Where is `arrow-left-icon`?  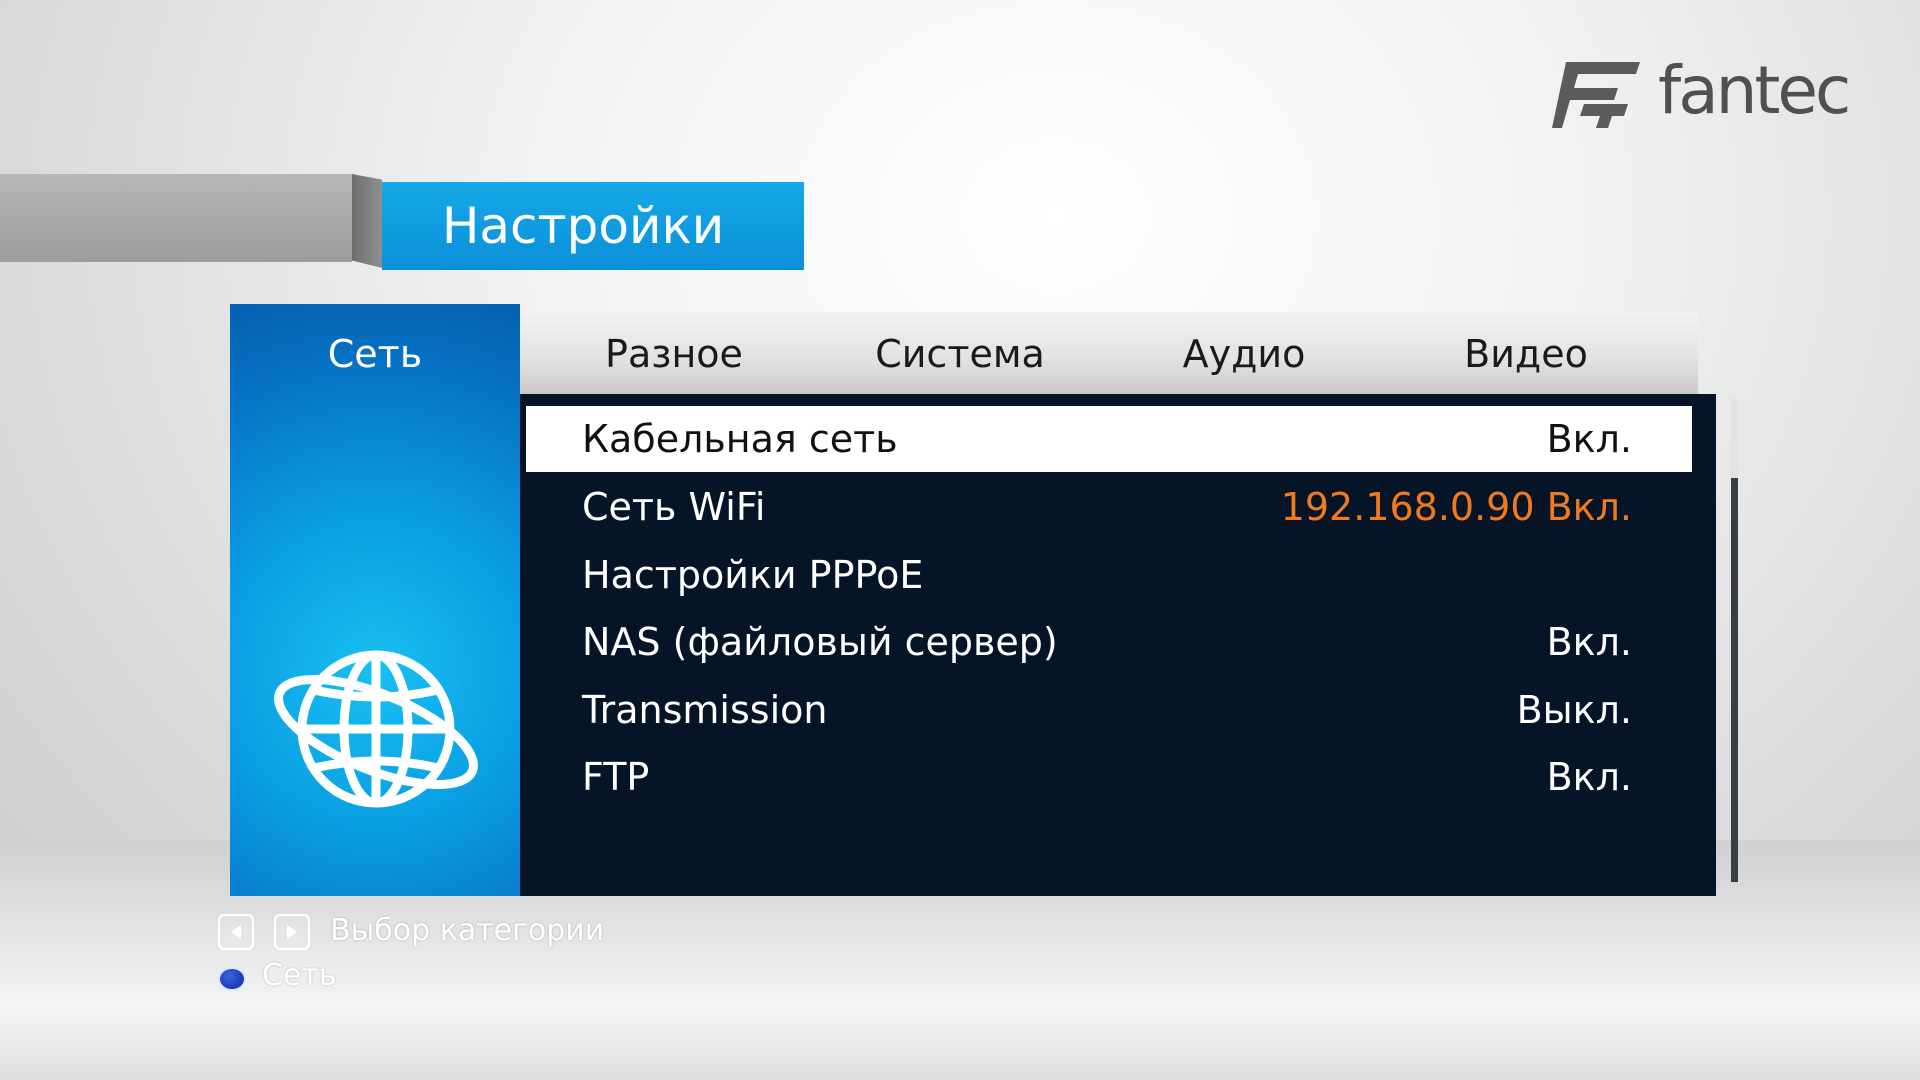
arrow-left-icon is located at coordinates (236, 932).